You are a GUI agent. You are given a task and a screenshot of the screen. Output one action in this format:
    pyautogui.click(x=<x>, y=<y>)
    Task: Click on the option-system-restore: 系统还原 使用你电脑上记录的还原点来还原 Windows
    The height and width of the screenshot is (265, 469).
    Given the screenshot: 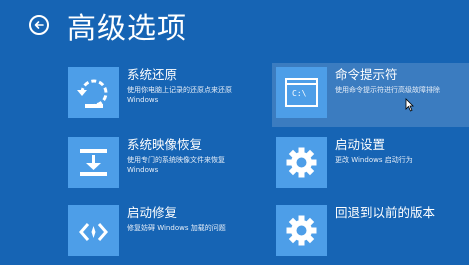 What is the action you would take?
    pyautogui.click(x=160, y=97)
    